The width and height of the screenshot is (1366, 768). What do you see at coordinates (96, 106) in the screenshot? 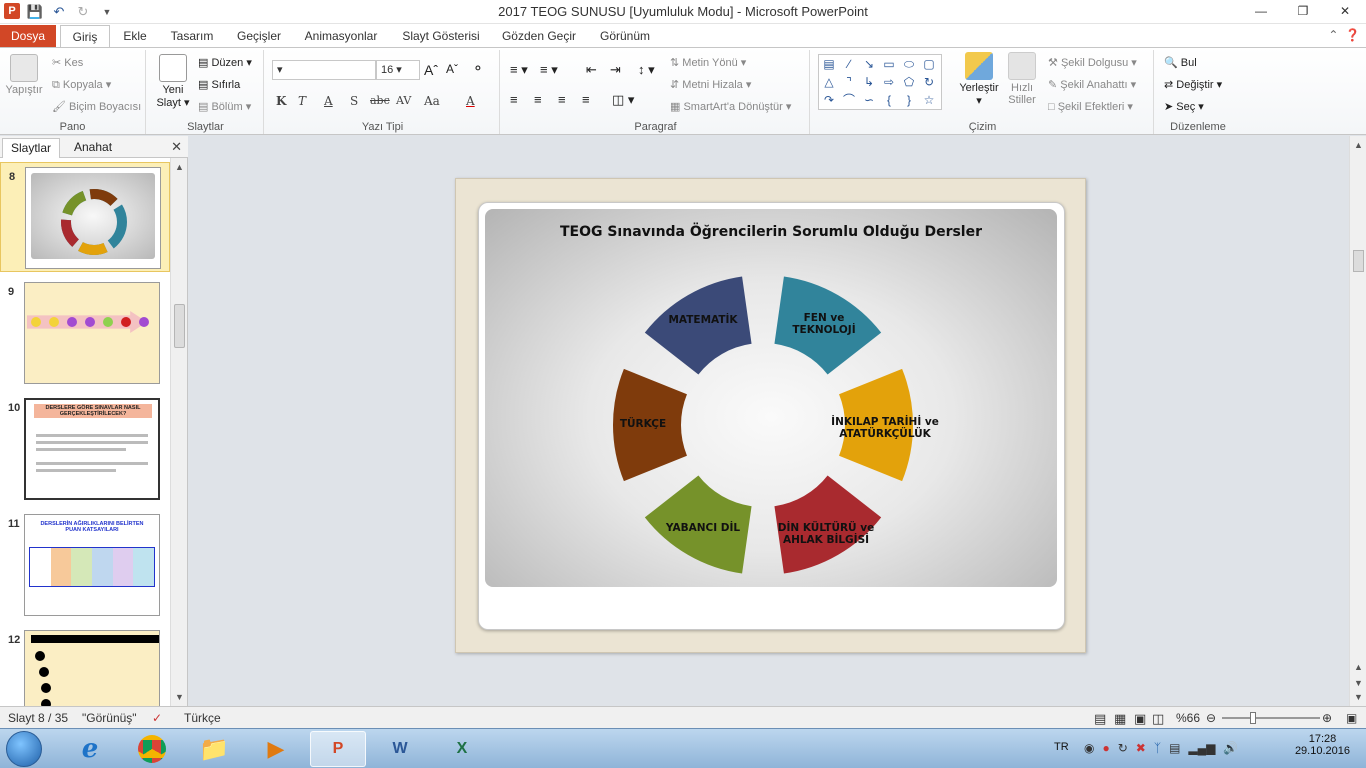
I see `format-painter-button: 🖌 Biçim Boyacısı` at bounding box center [96, 106].